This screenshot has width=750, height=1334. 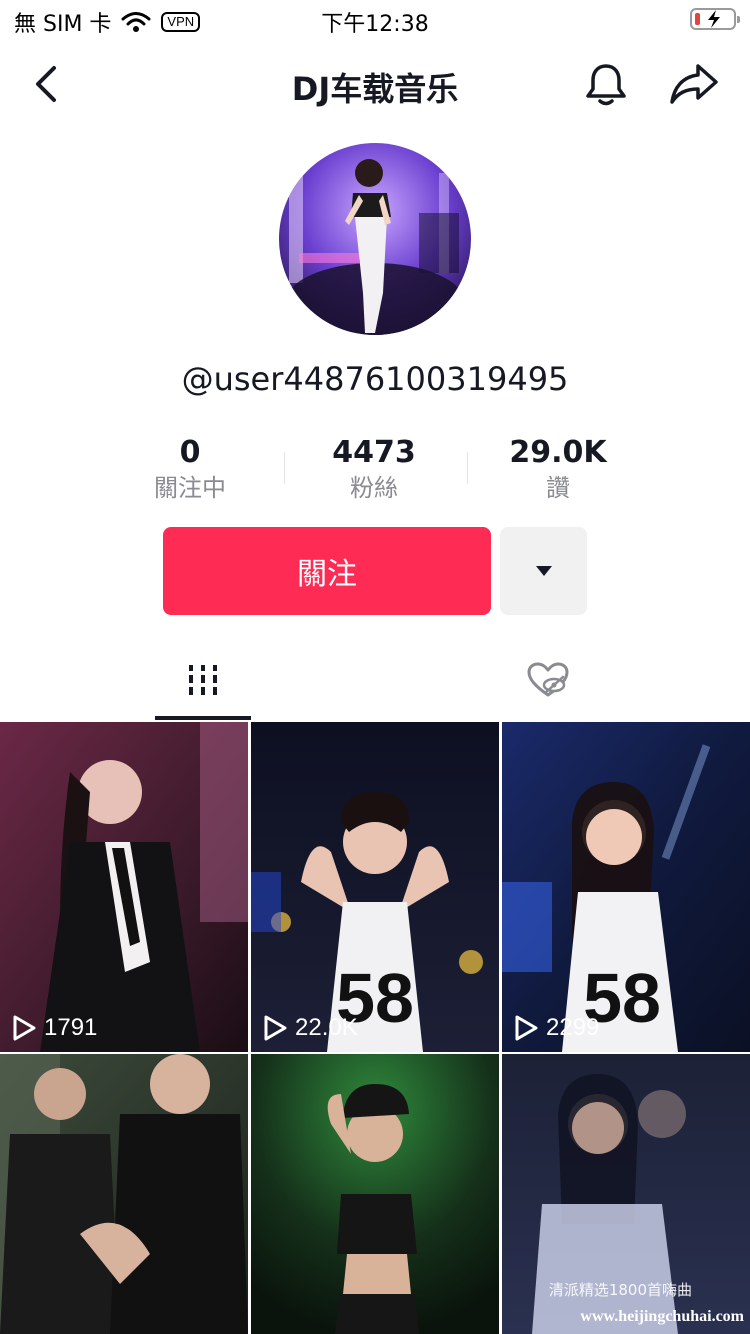 I want to click on stat-followers: 4473 粉絲, so click(x=374, y=469).